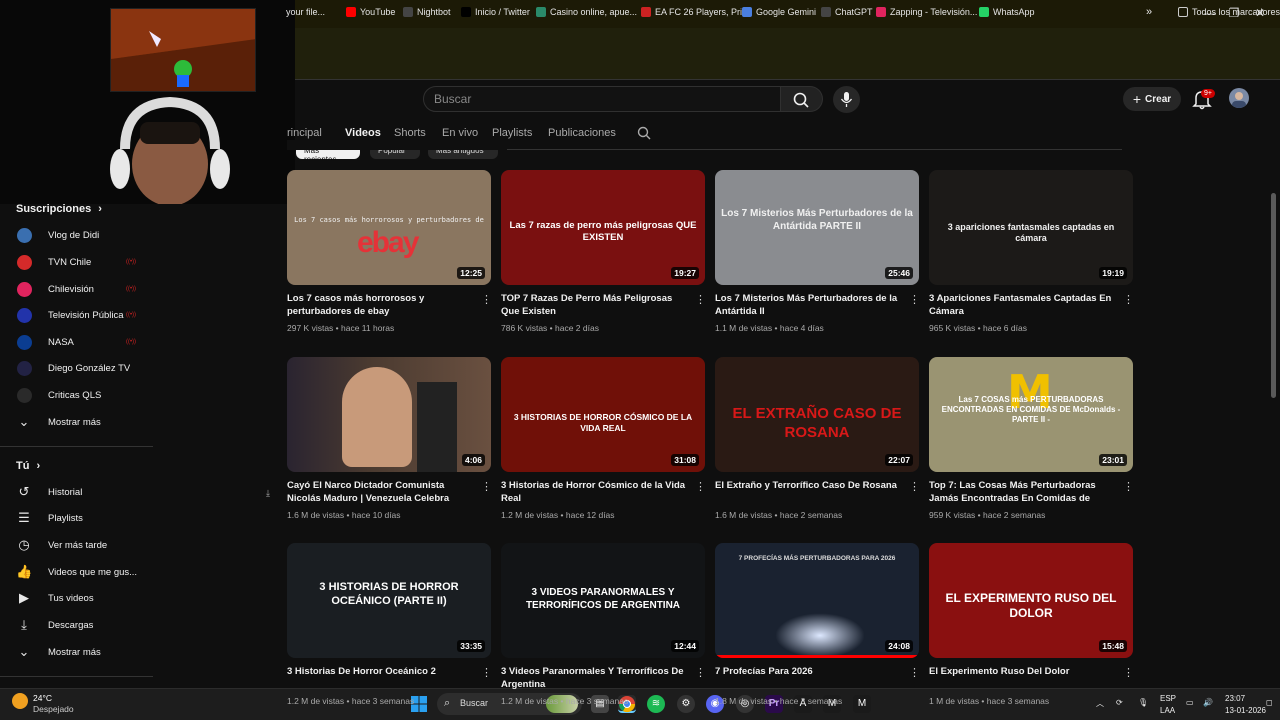 The width and height of the screenshot is (1280, 720). Describe the element at coordinates (76, 342) in the screenshot. I see `sidebar-item-subscription: NASA ((•))` at that location.